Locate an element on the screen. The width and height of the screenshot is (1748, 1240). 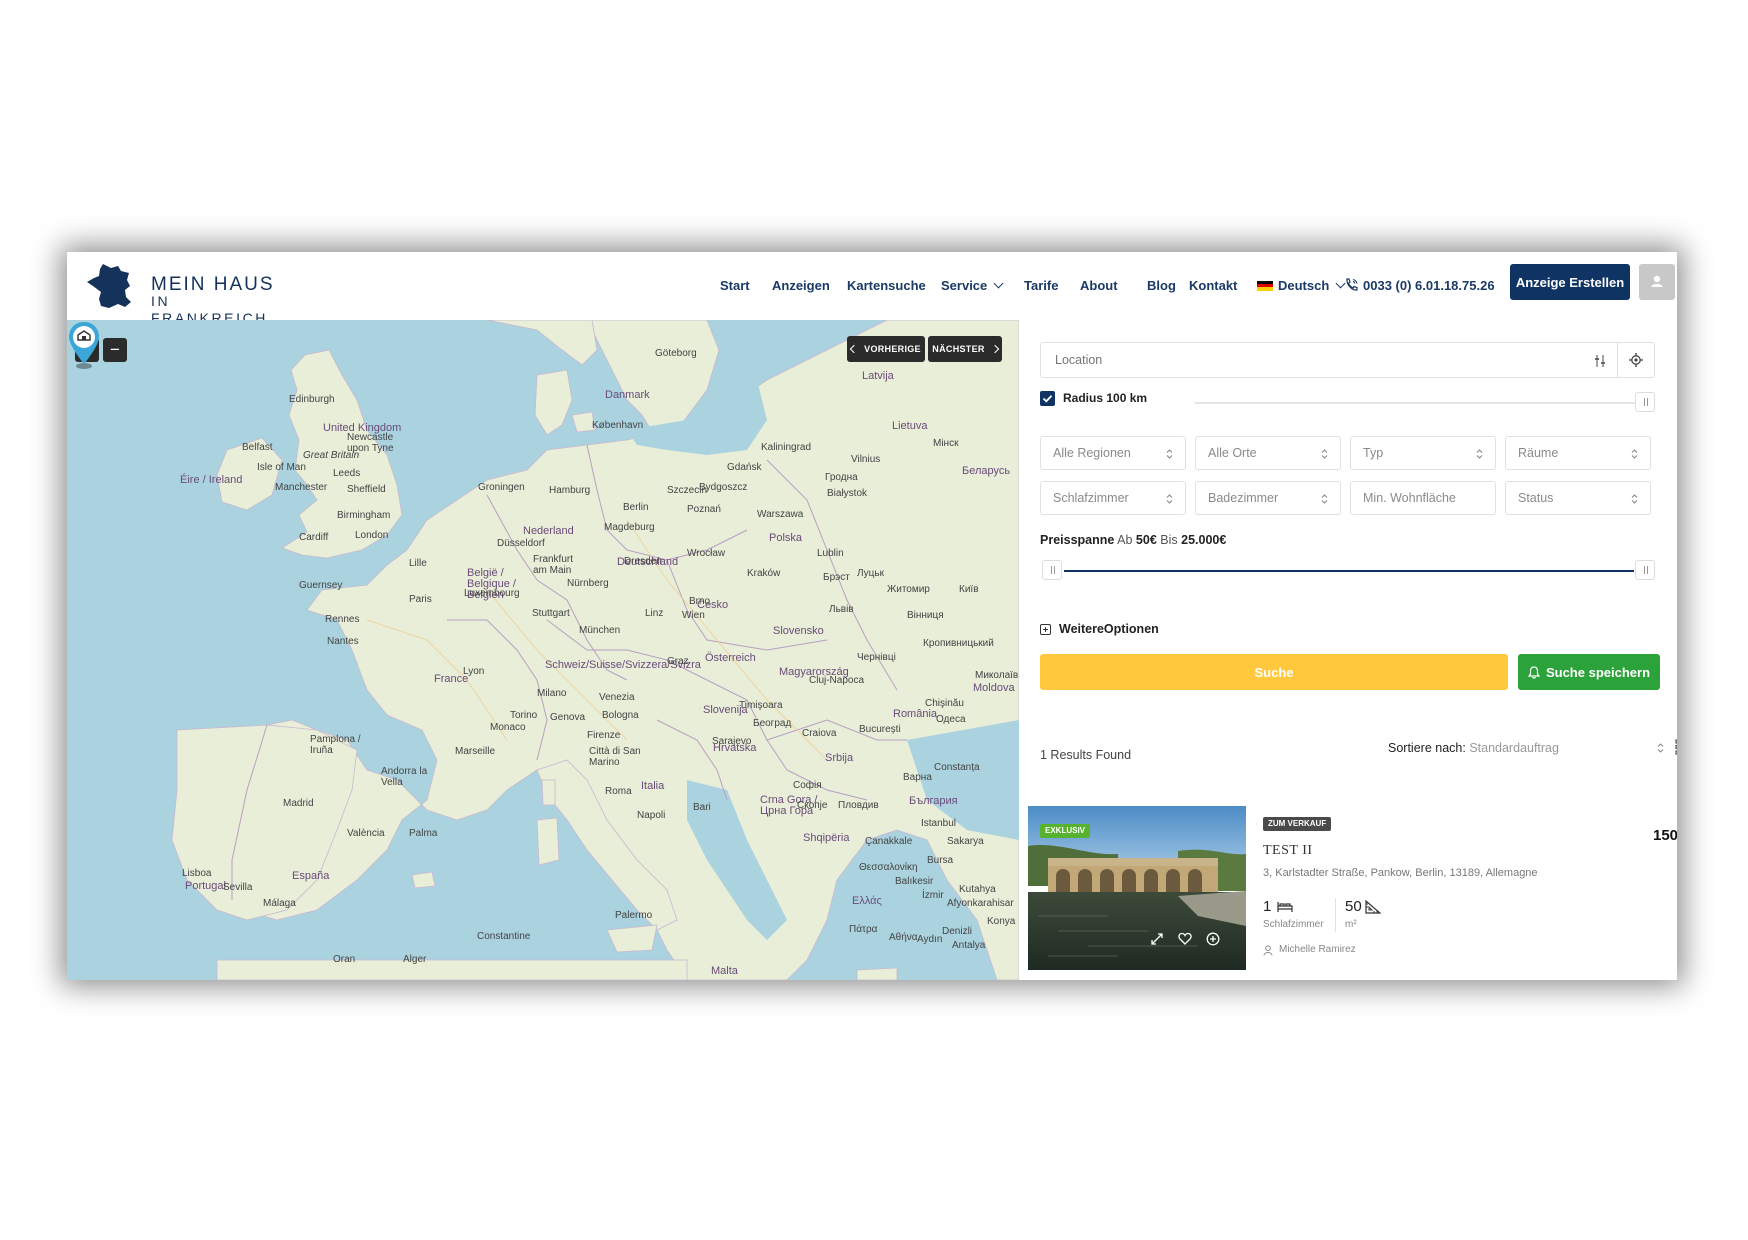
language-selector: Deutsch is located at coordinates (1301, 285).